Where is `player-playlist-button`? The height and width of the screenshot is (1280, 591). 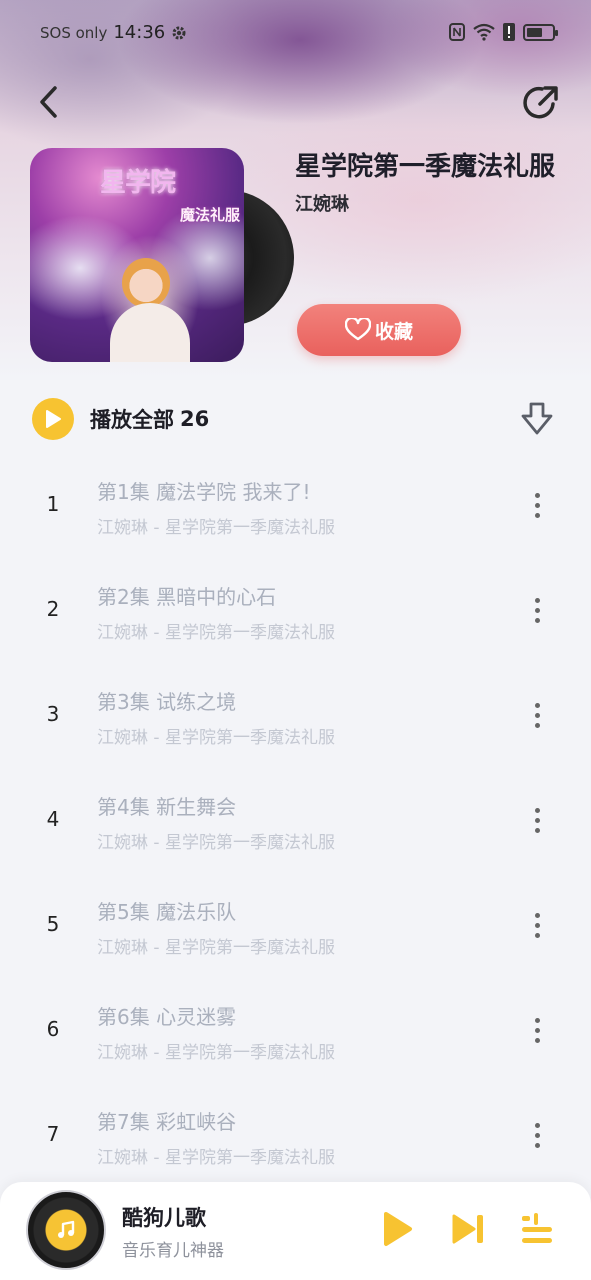
player-playlist-button is located at coordinates (537, 1230).